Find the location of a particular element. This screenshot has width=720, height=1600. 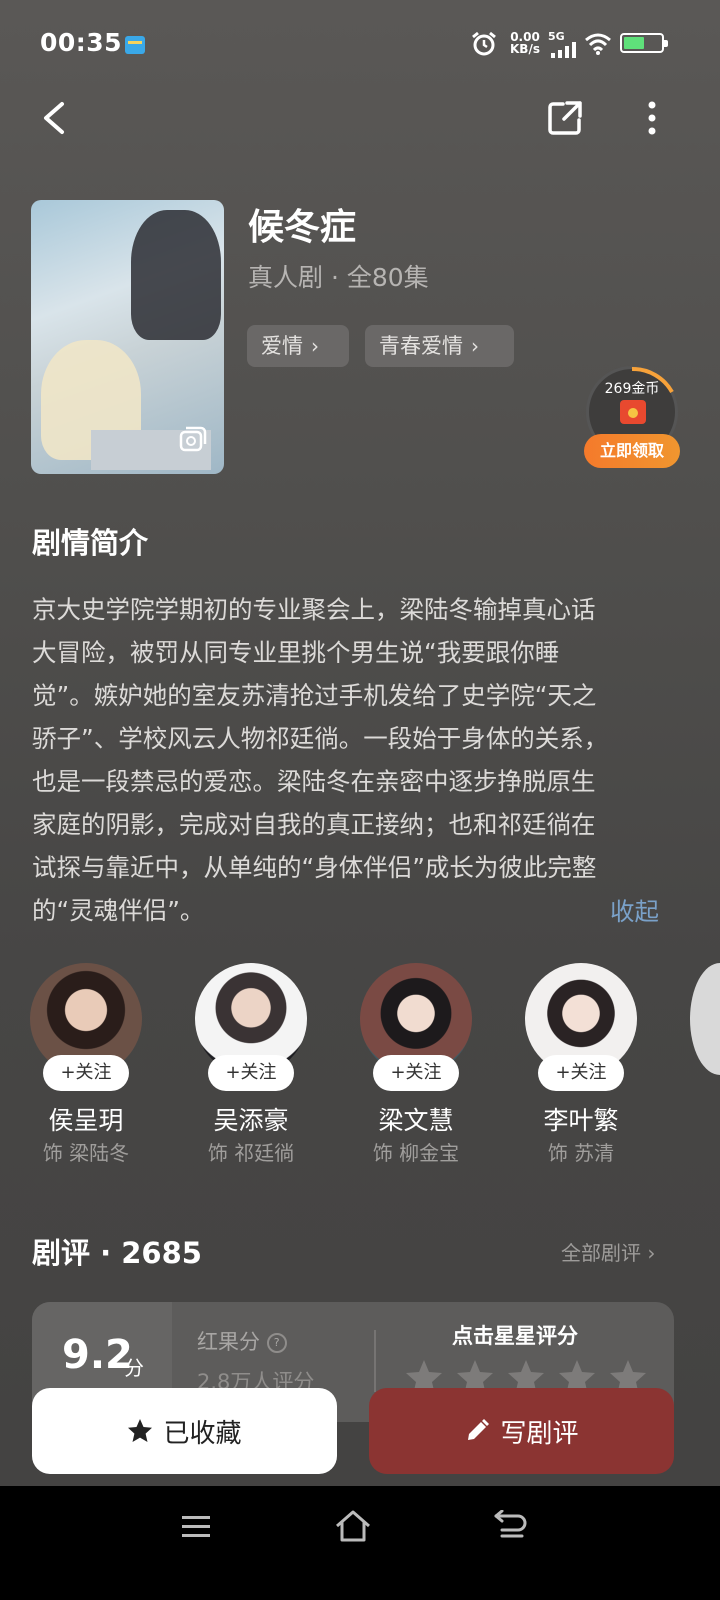

cast-name: 李叶繁 is located at coordinates (581, 1120).